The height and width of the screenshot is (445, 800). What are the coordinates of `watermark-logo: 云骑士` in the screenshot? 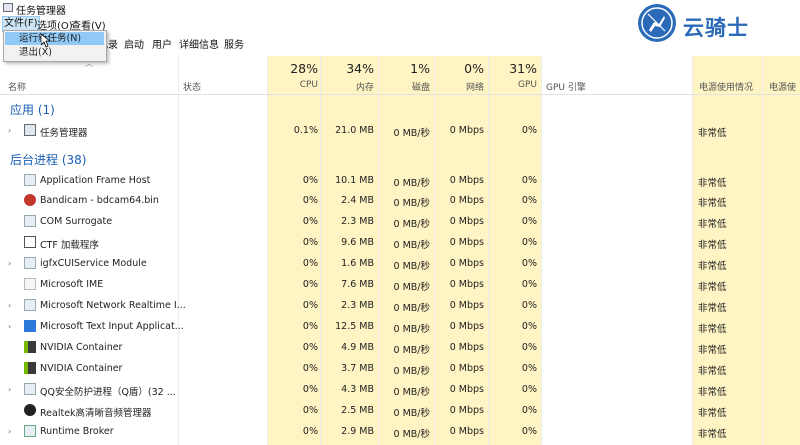 It's located at (713, 26).